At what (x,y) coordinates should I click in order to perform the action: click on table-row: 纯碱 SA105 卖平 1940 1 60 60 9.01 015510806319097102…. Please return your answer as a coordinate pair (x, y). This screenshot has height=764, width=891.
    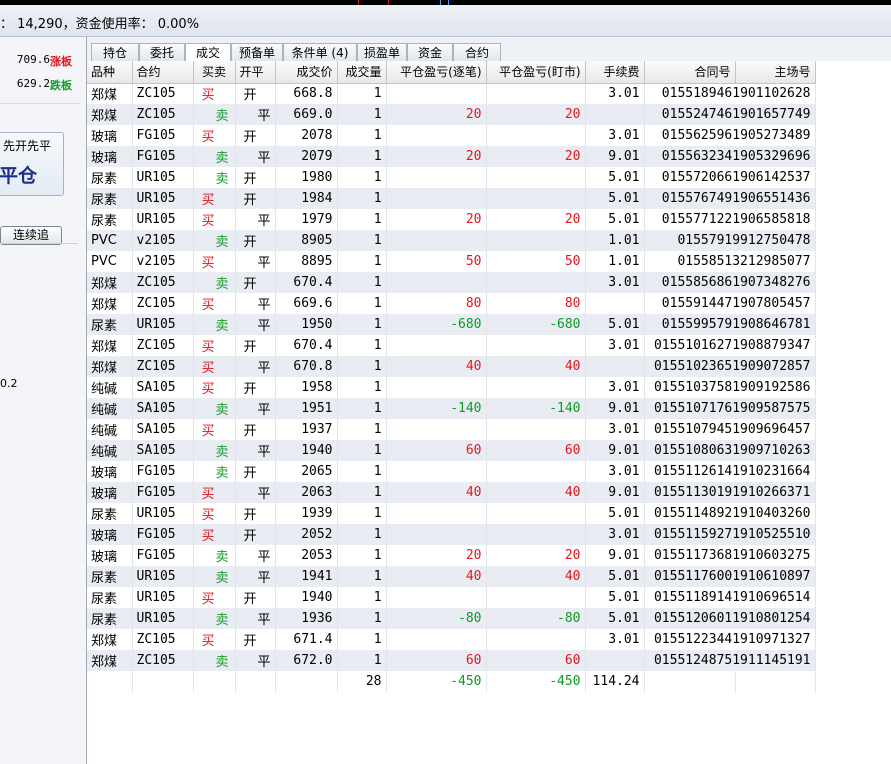
    Looking at the image, I should click on (451, 450).